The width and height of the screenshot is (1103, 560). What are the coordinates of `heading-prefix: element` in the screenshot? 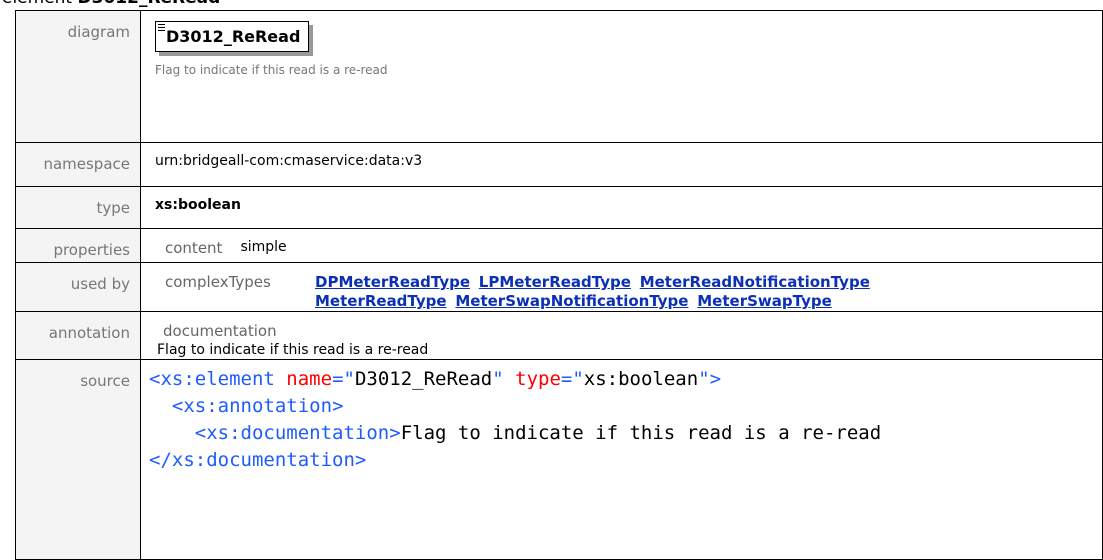 It's located at (40, 4).